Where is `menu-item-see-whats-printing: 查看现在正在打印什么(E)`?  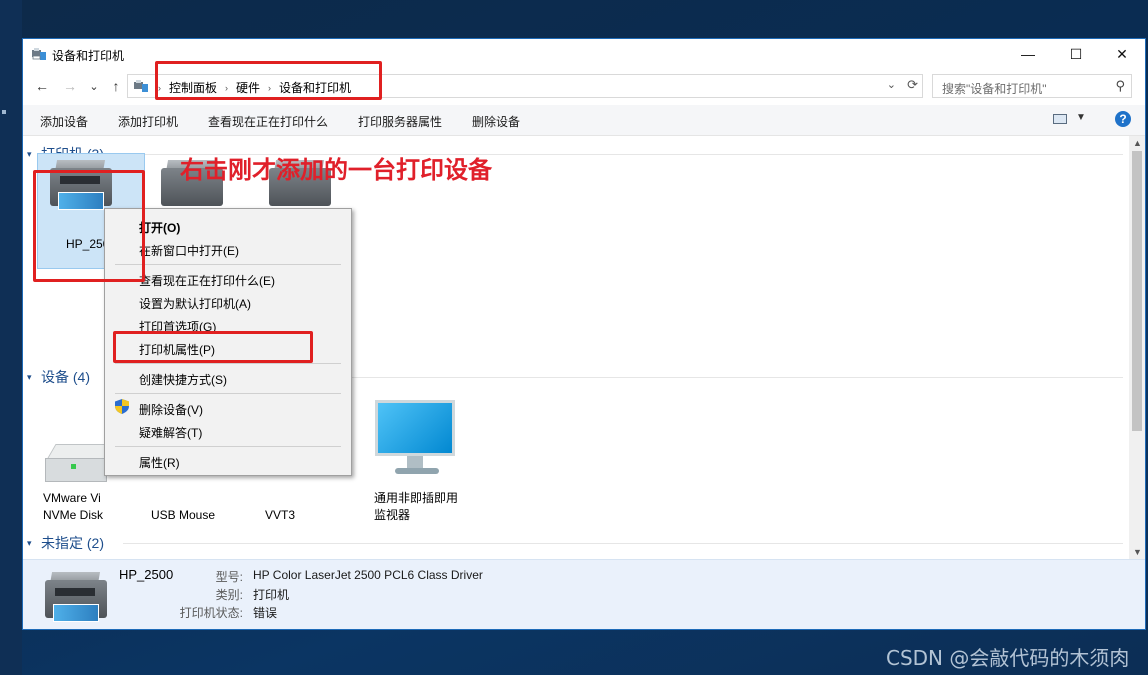 menu-item-see-whats-printing: 查看现在正在打印什么(E) is located at coordinates (207, 280).